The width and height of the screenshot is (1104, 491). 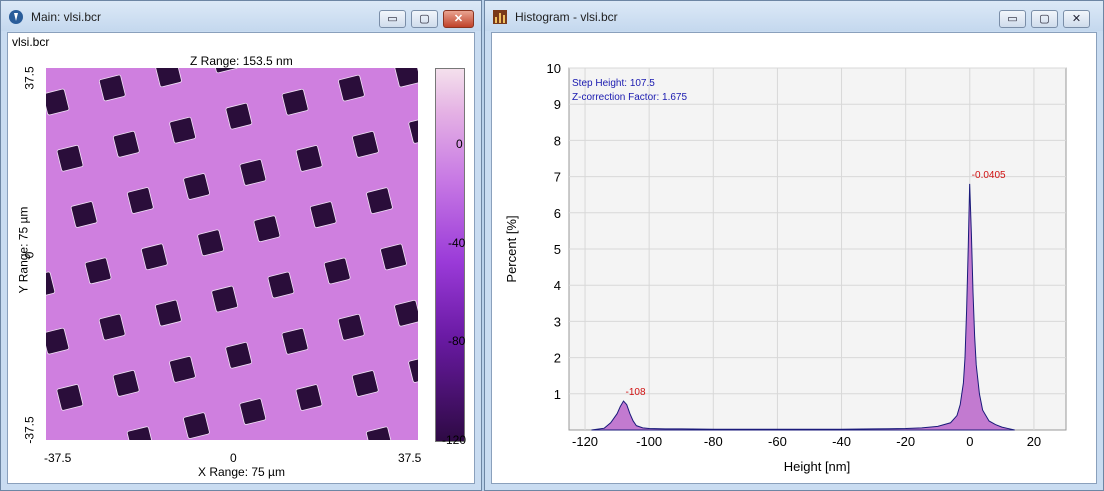 I want to click on x-tick-label: 20, so click(x=1034, y=441).